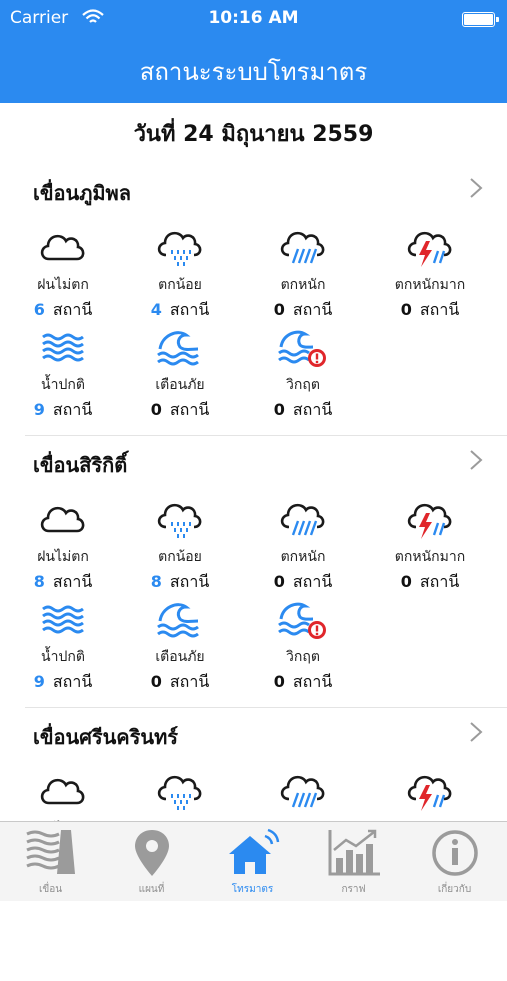 Image resolution: width=507 pixels, height=981 pixels. I want to click on tab-graph: กราฟ, so click(353, 861).